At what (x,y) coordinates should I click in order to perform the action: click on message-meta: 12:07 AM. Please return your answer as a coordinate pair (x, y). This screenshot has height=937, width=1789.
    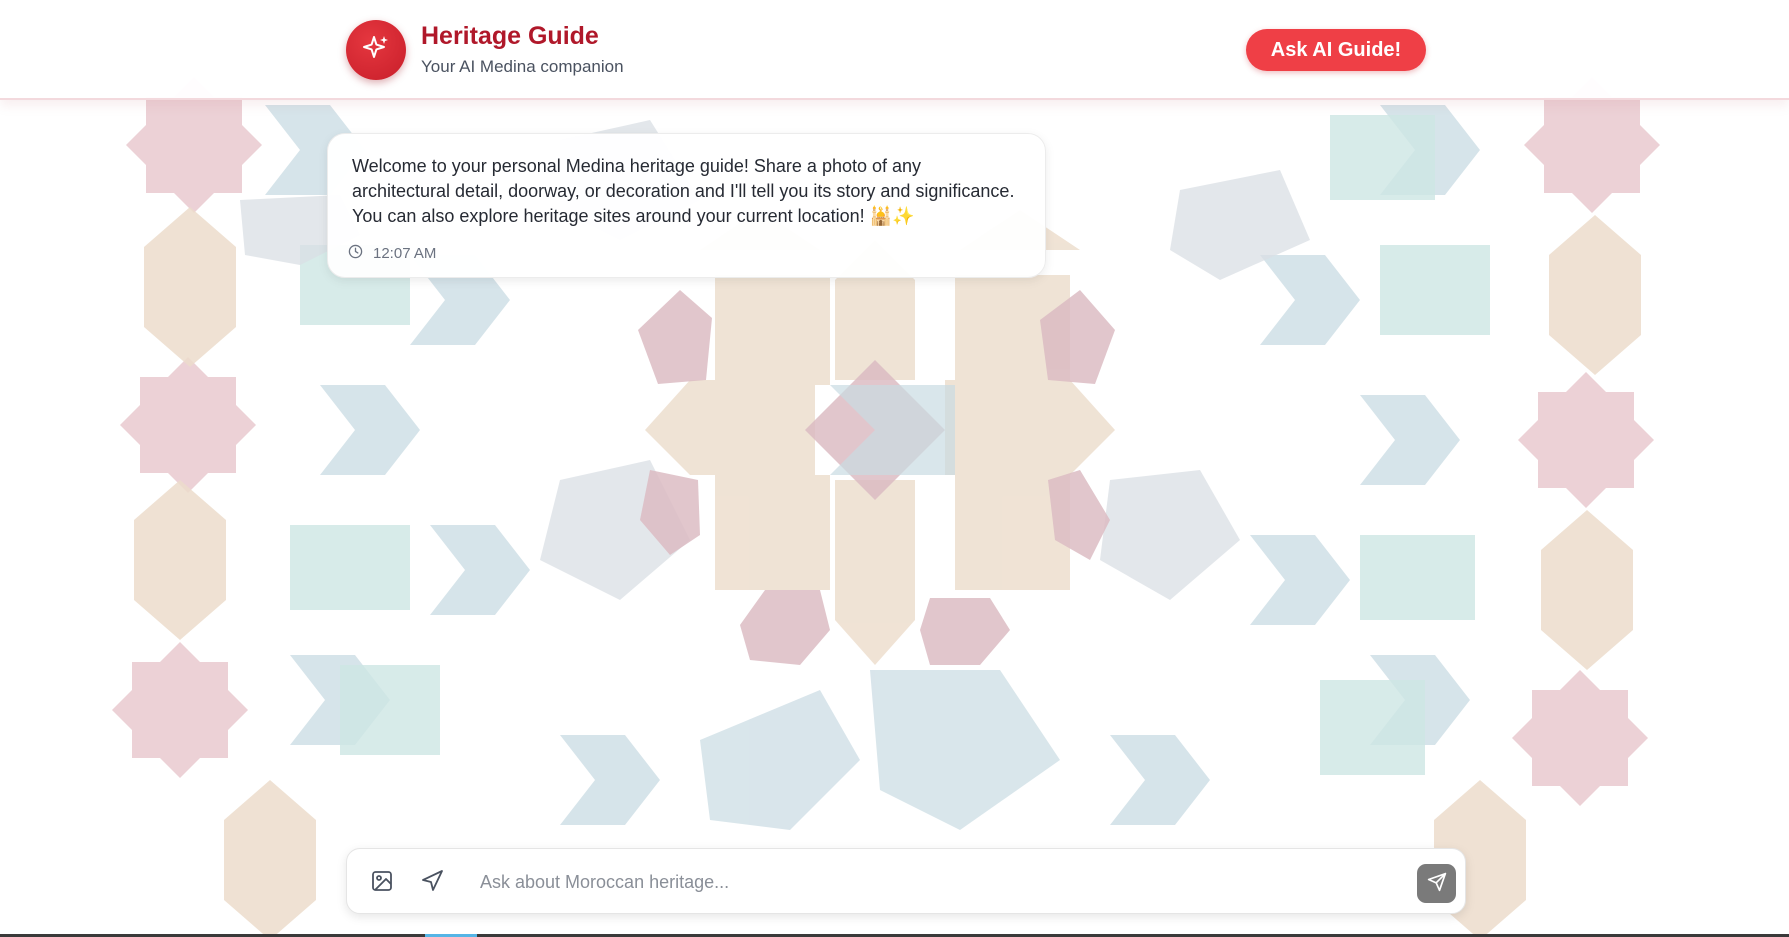
    Looking at the image, I should click on (392, 253).